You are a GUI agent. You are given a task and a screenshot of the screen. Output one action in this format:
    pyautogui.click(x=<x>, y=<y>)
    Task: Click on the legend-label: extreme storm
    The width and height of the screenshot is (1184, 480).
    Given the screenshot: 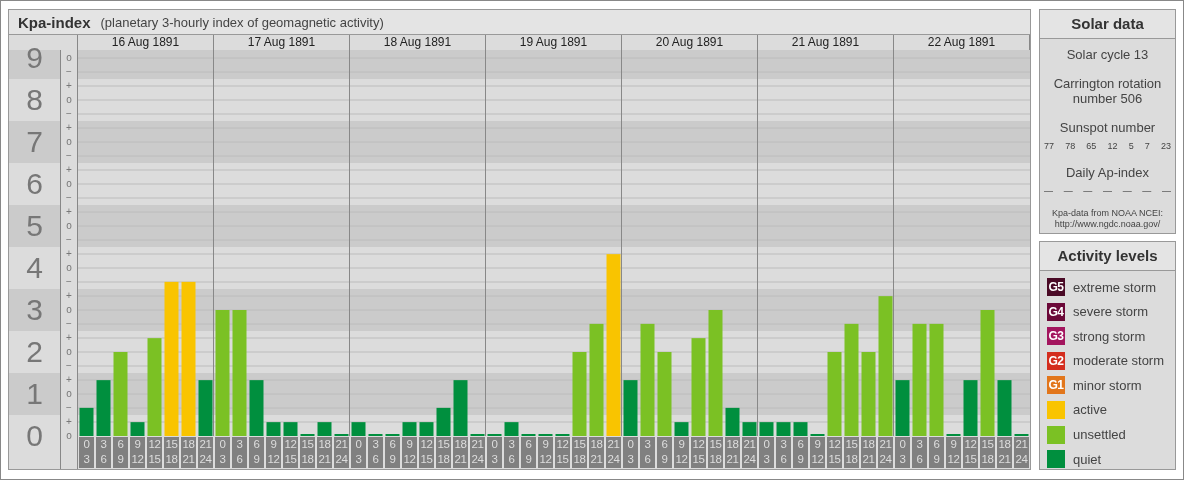 What is the action you would take?
    pyautogui.click(x=1115, y=287)
    